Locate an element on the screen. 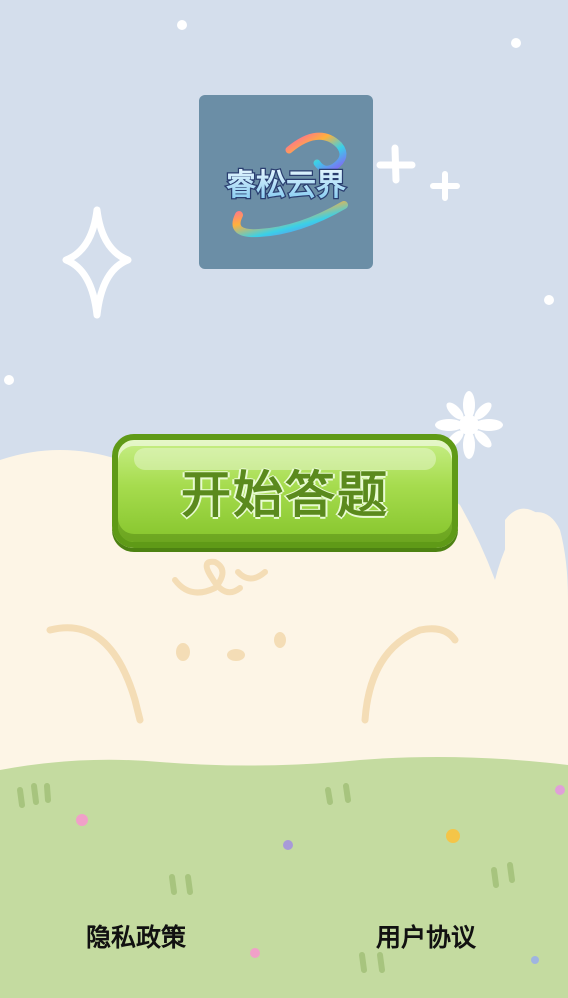 The image size is (568, 998). start-quiz-button: 开始答题 is located at coordinates (285, 491).